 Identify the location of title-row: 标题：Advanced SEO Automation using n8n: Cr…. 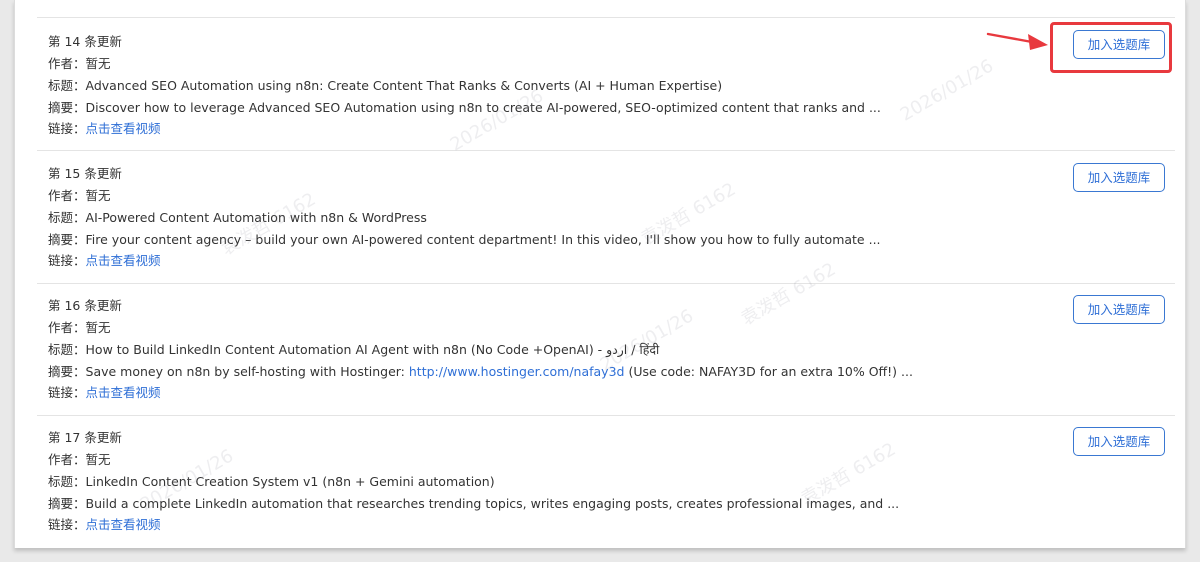
(385, 86).